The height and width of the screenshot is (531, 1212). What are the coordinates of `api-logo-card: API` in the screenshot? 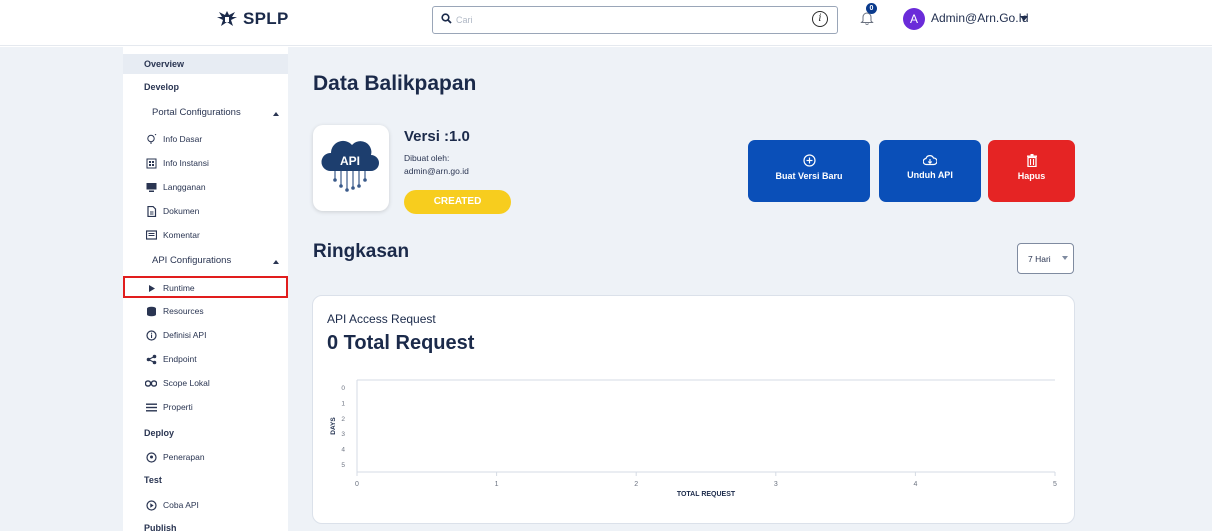 It's located at (351, 168).